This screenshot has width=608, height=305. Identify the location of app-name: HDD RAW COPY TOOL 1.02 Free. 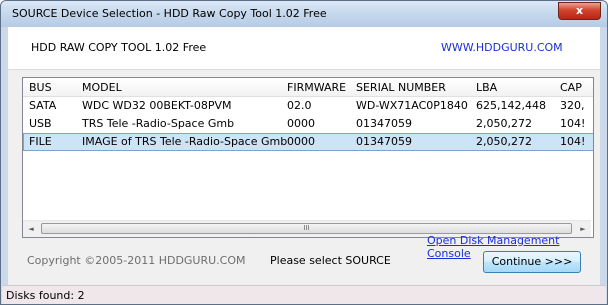
(119, 47).